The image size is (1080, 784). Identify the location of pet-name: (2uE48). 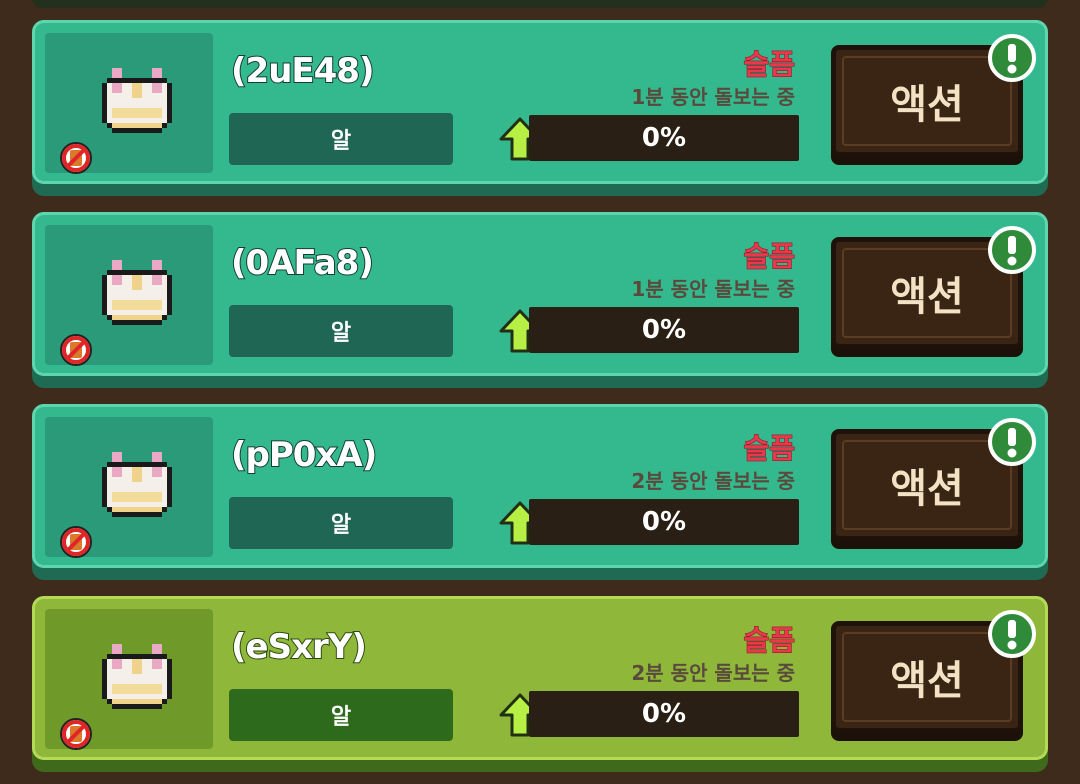
(302, 71).